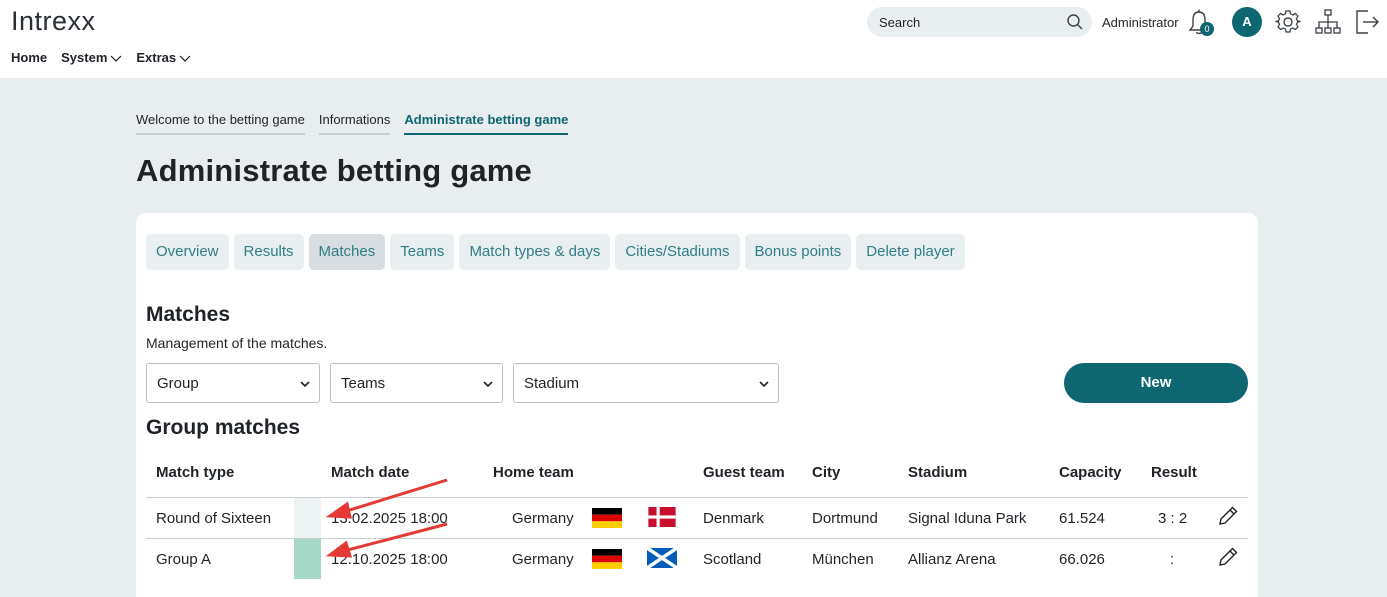  Describe the element at coordinates (826, 472) in the screenshot. I see `column-header-city: City` at that location.